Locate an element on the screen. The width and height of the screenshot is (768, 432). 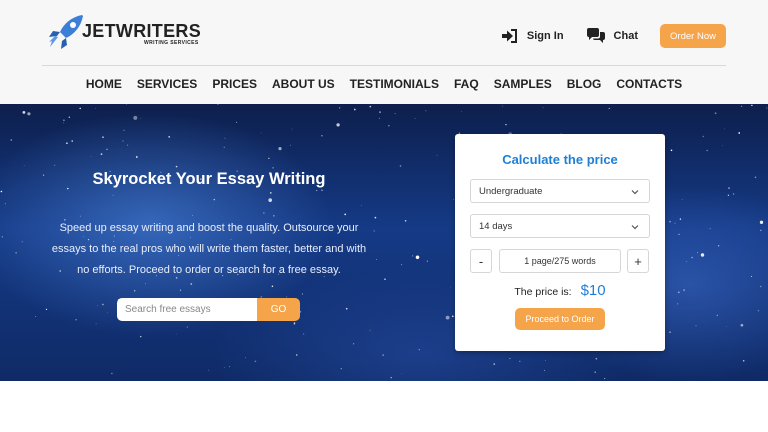
nav-item-prices: PRICES is located at coordinates (234, 84).